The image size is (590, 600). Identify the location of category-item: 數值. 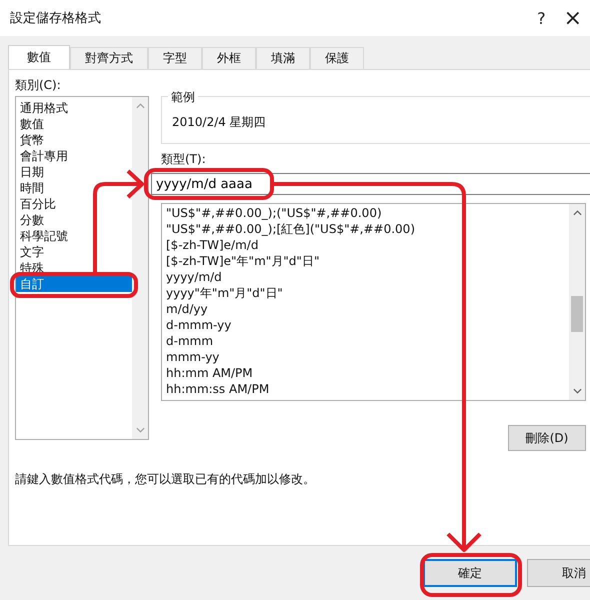
(74, 124).